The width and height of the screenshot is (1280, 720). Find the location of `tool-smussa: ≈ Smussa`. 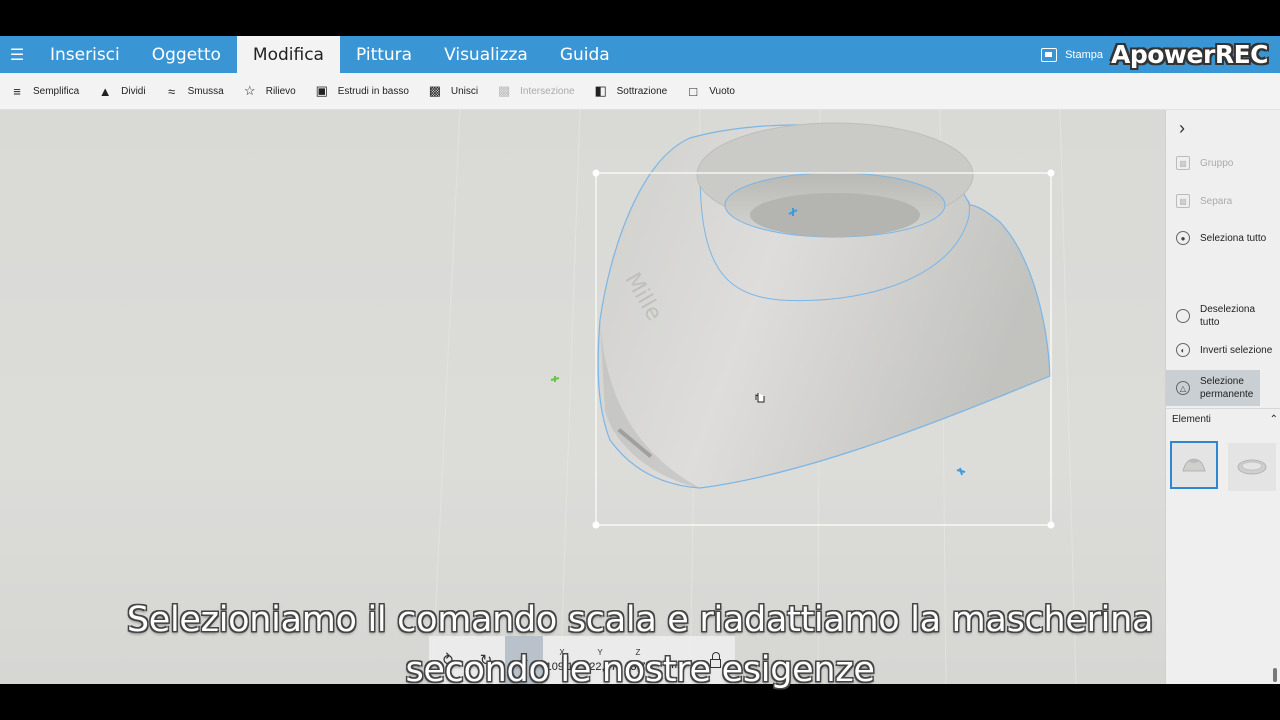

tool-smussa: ≈ Smussa is located at coordinates (194, 91).